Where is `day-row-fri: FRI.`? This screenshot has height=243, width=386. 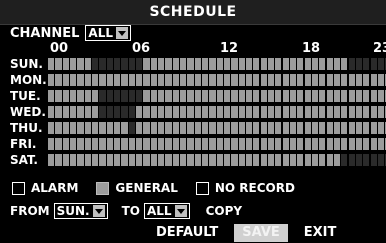
day-row-fri: FRI. is located at coordinates (198, 144).